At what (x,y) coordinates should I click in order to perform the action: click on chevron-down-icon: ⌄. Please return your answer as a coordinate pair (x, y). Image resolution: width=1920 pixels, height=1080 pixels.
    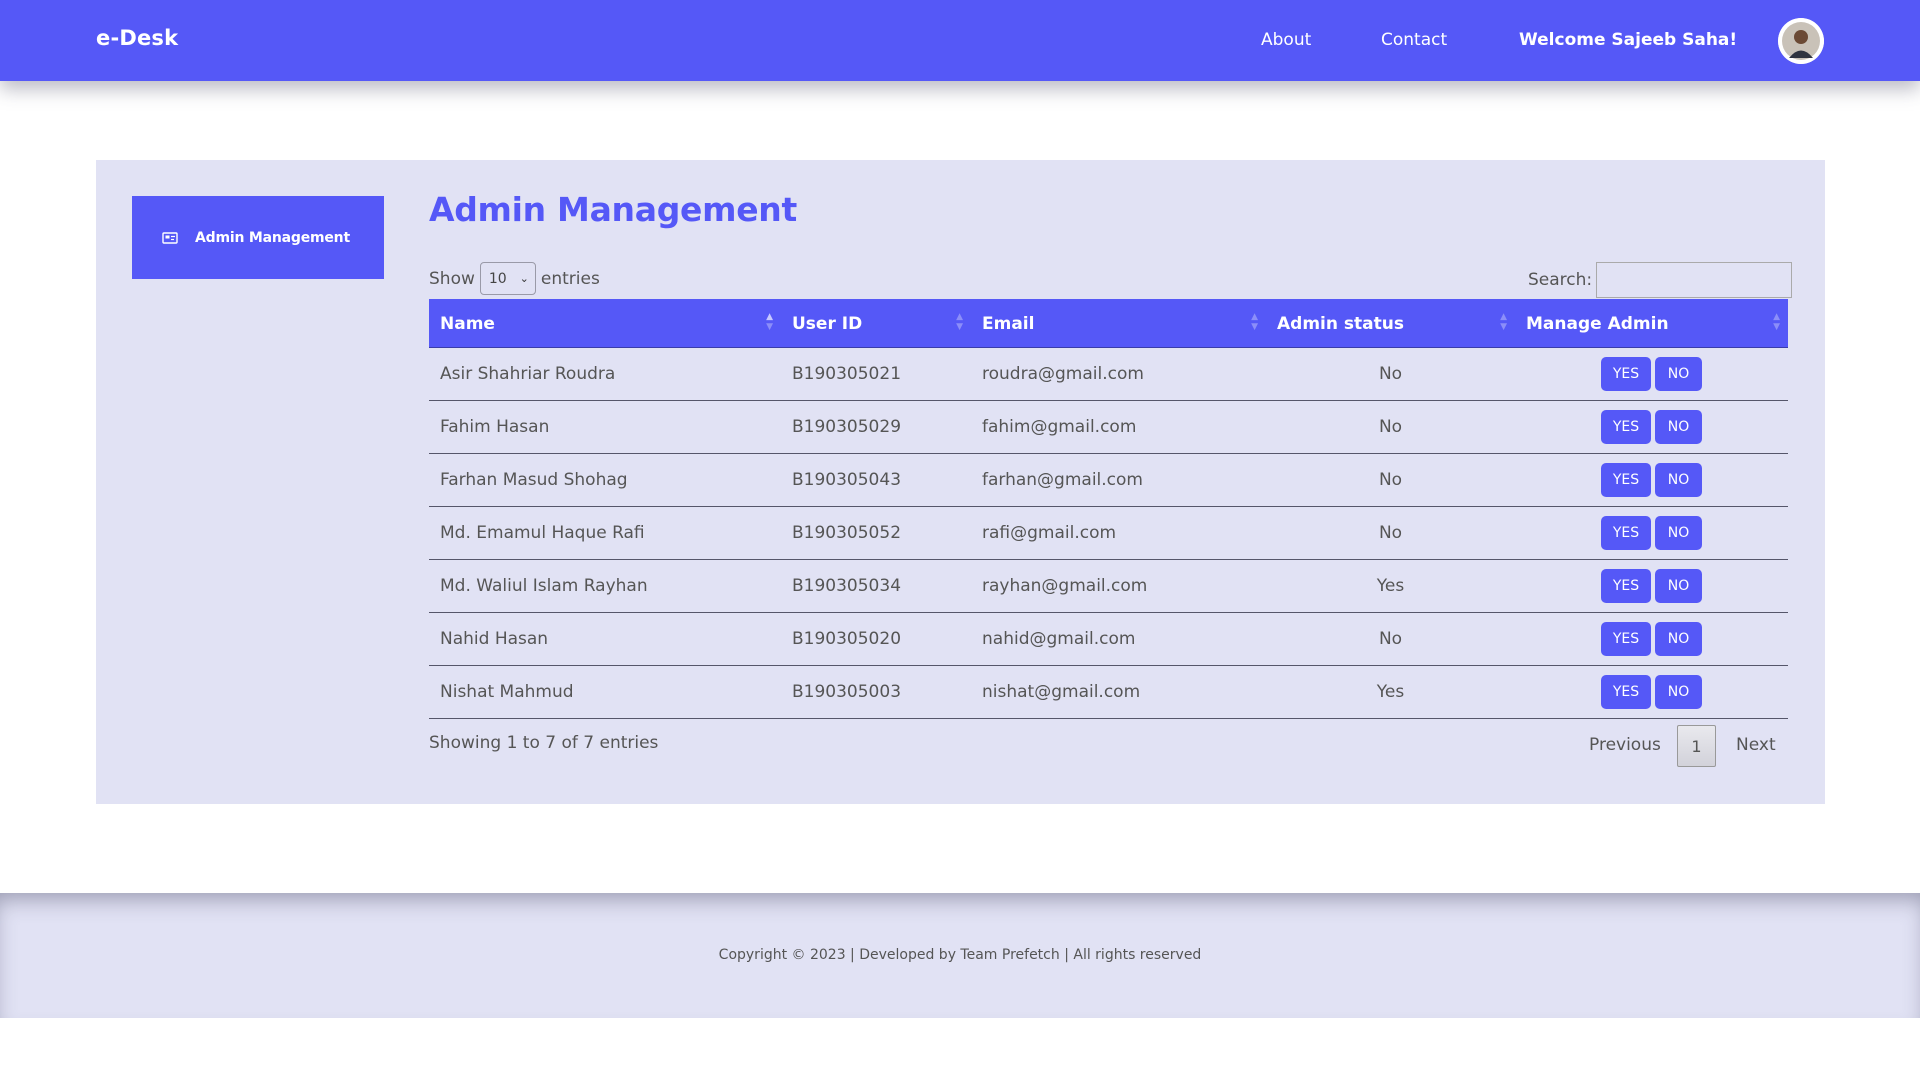
    Looking at the image, I should click on (524, 278).